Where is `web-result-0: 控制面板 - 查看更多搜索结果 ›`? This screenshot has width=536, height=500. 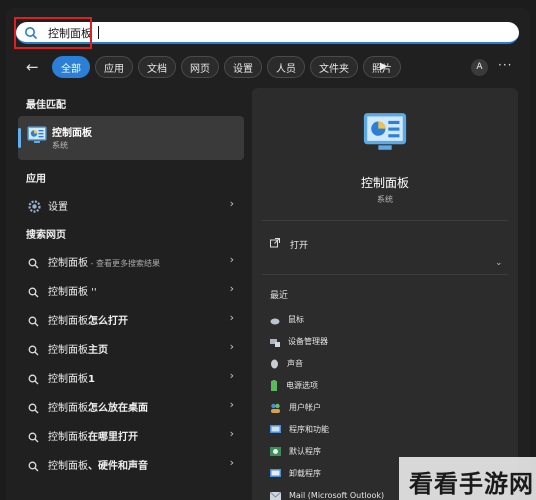 web-result-0: 控制面板 - 查看更多搜索结果 › is located at coordinates (131, 261).